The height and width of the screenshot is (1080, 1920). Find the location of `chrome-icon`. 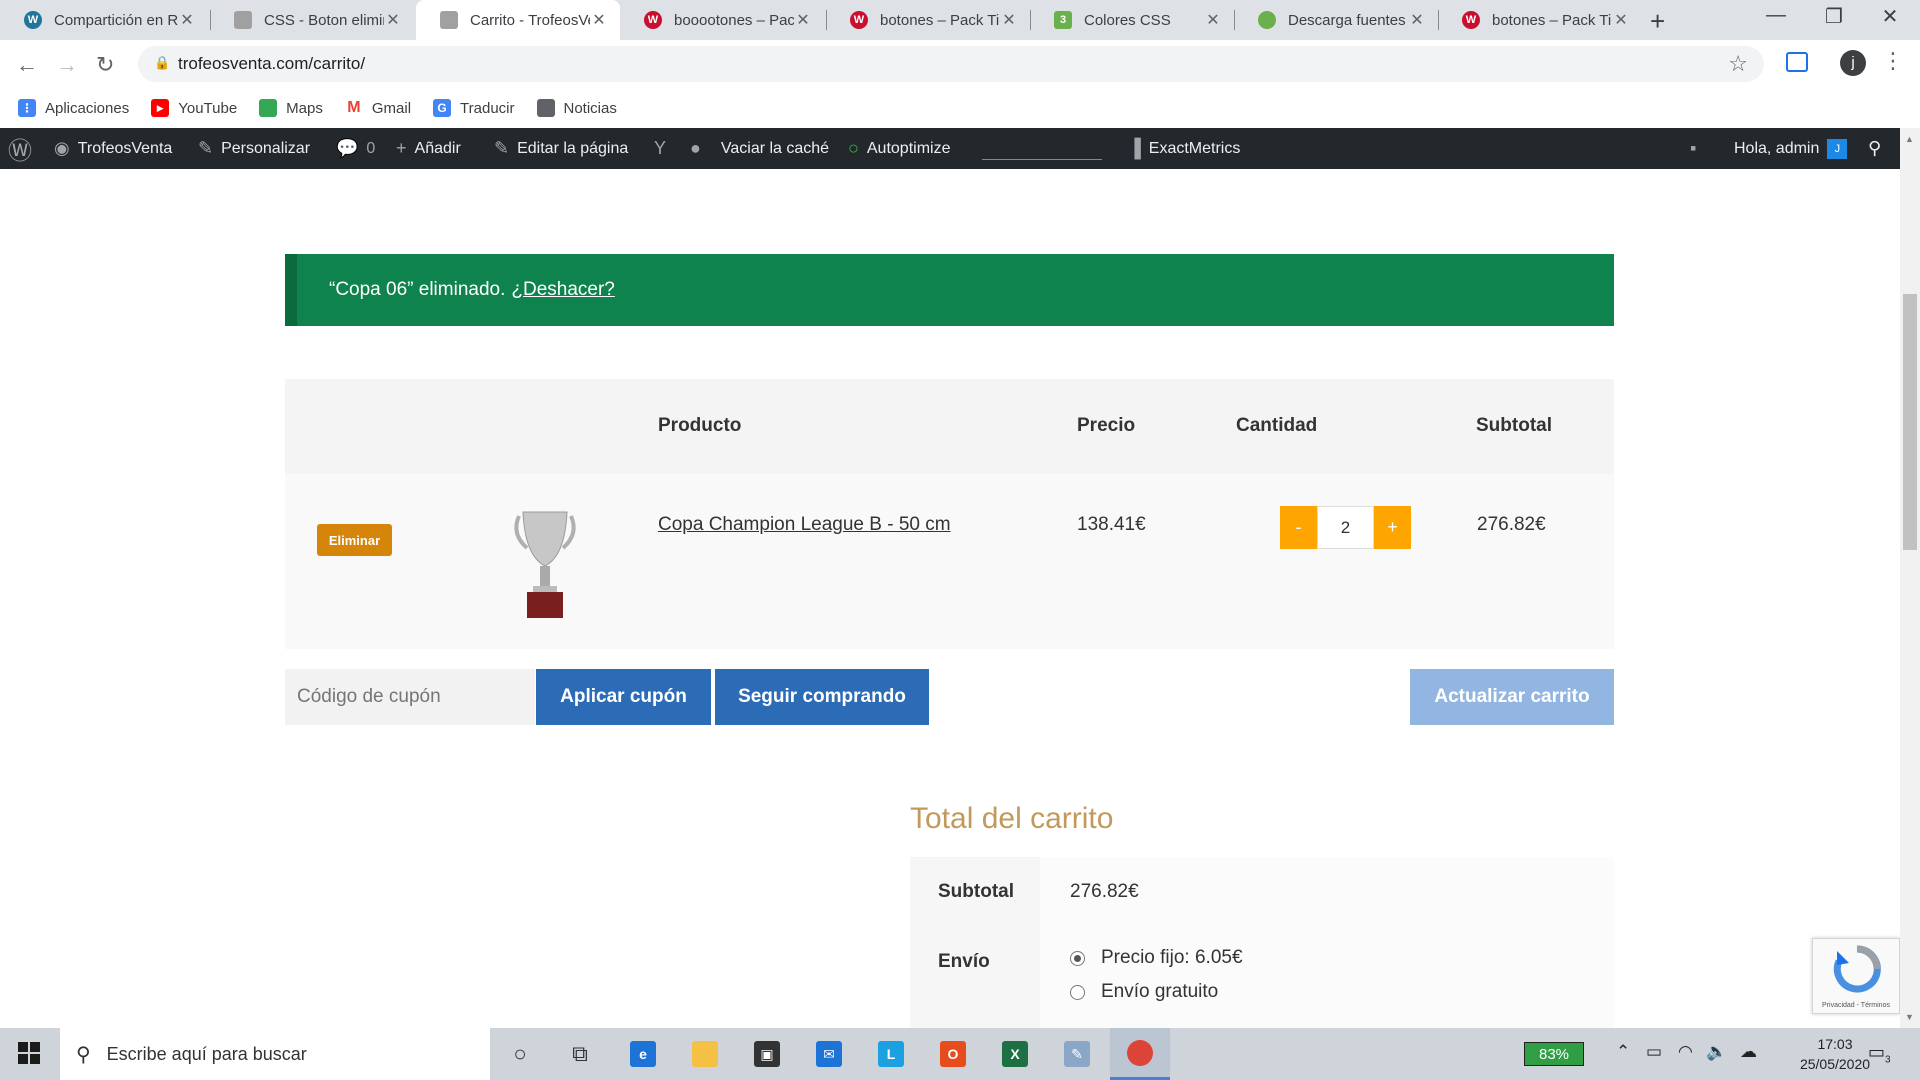

chrome-icon is located at coordinates (1140, 1054).